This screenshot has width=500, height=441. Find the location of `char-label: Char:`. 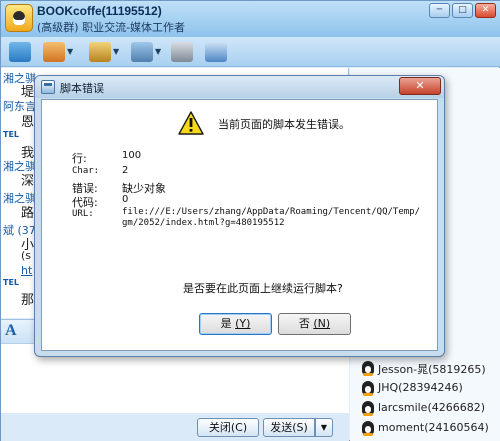

char-label: Char: is located at coordinates (86, 171).